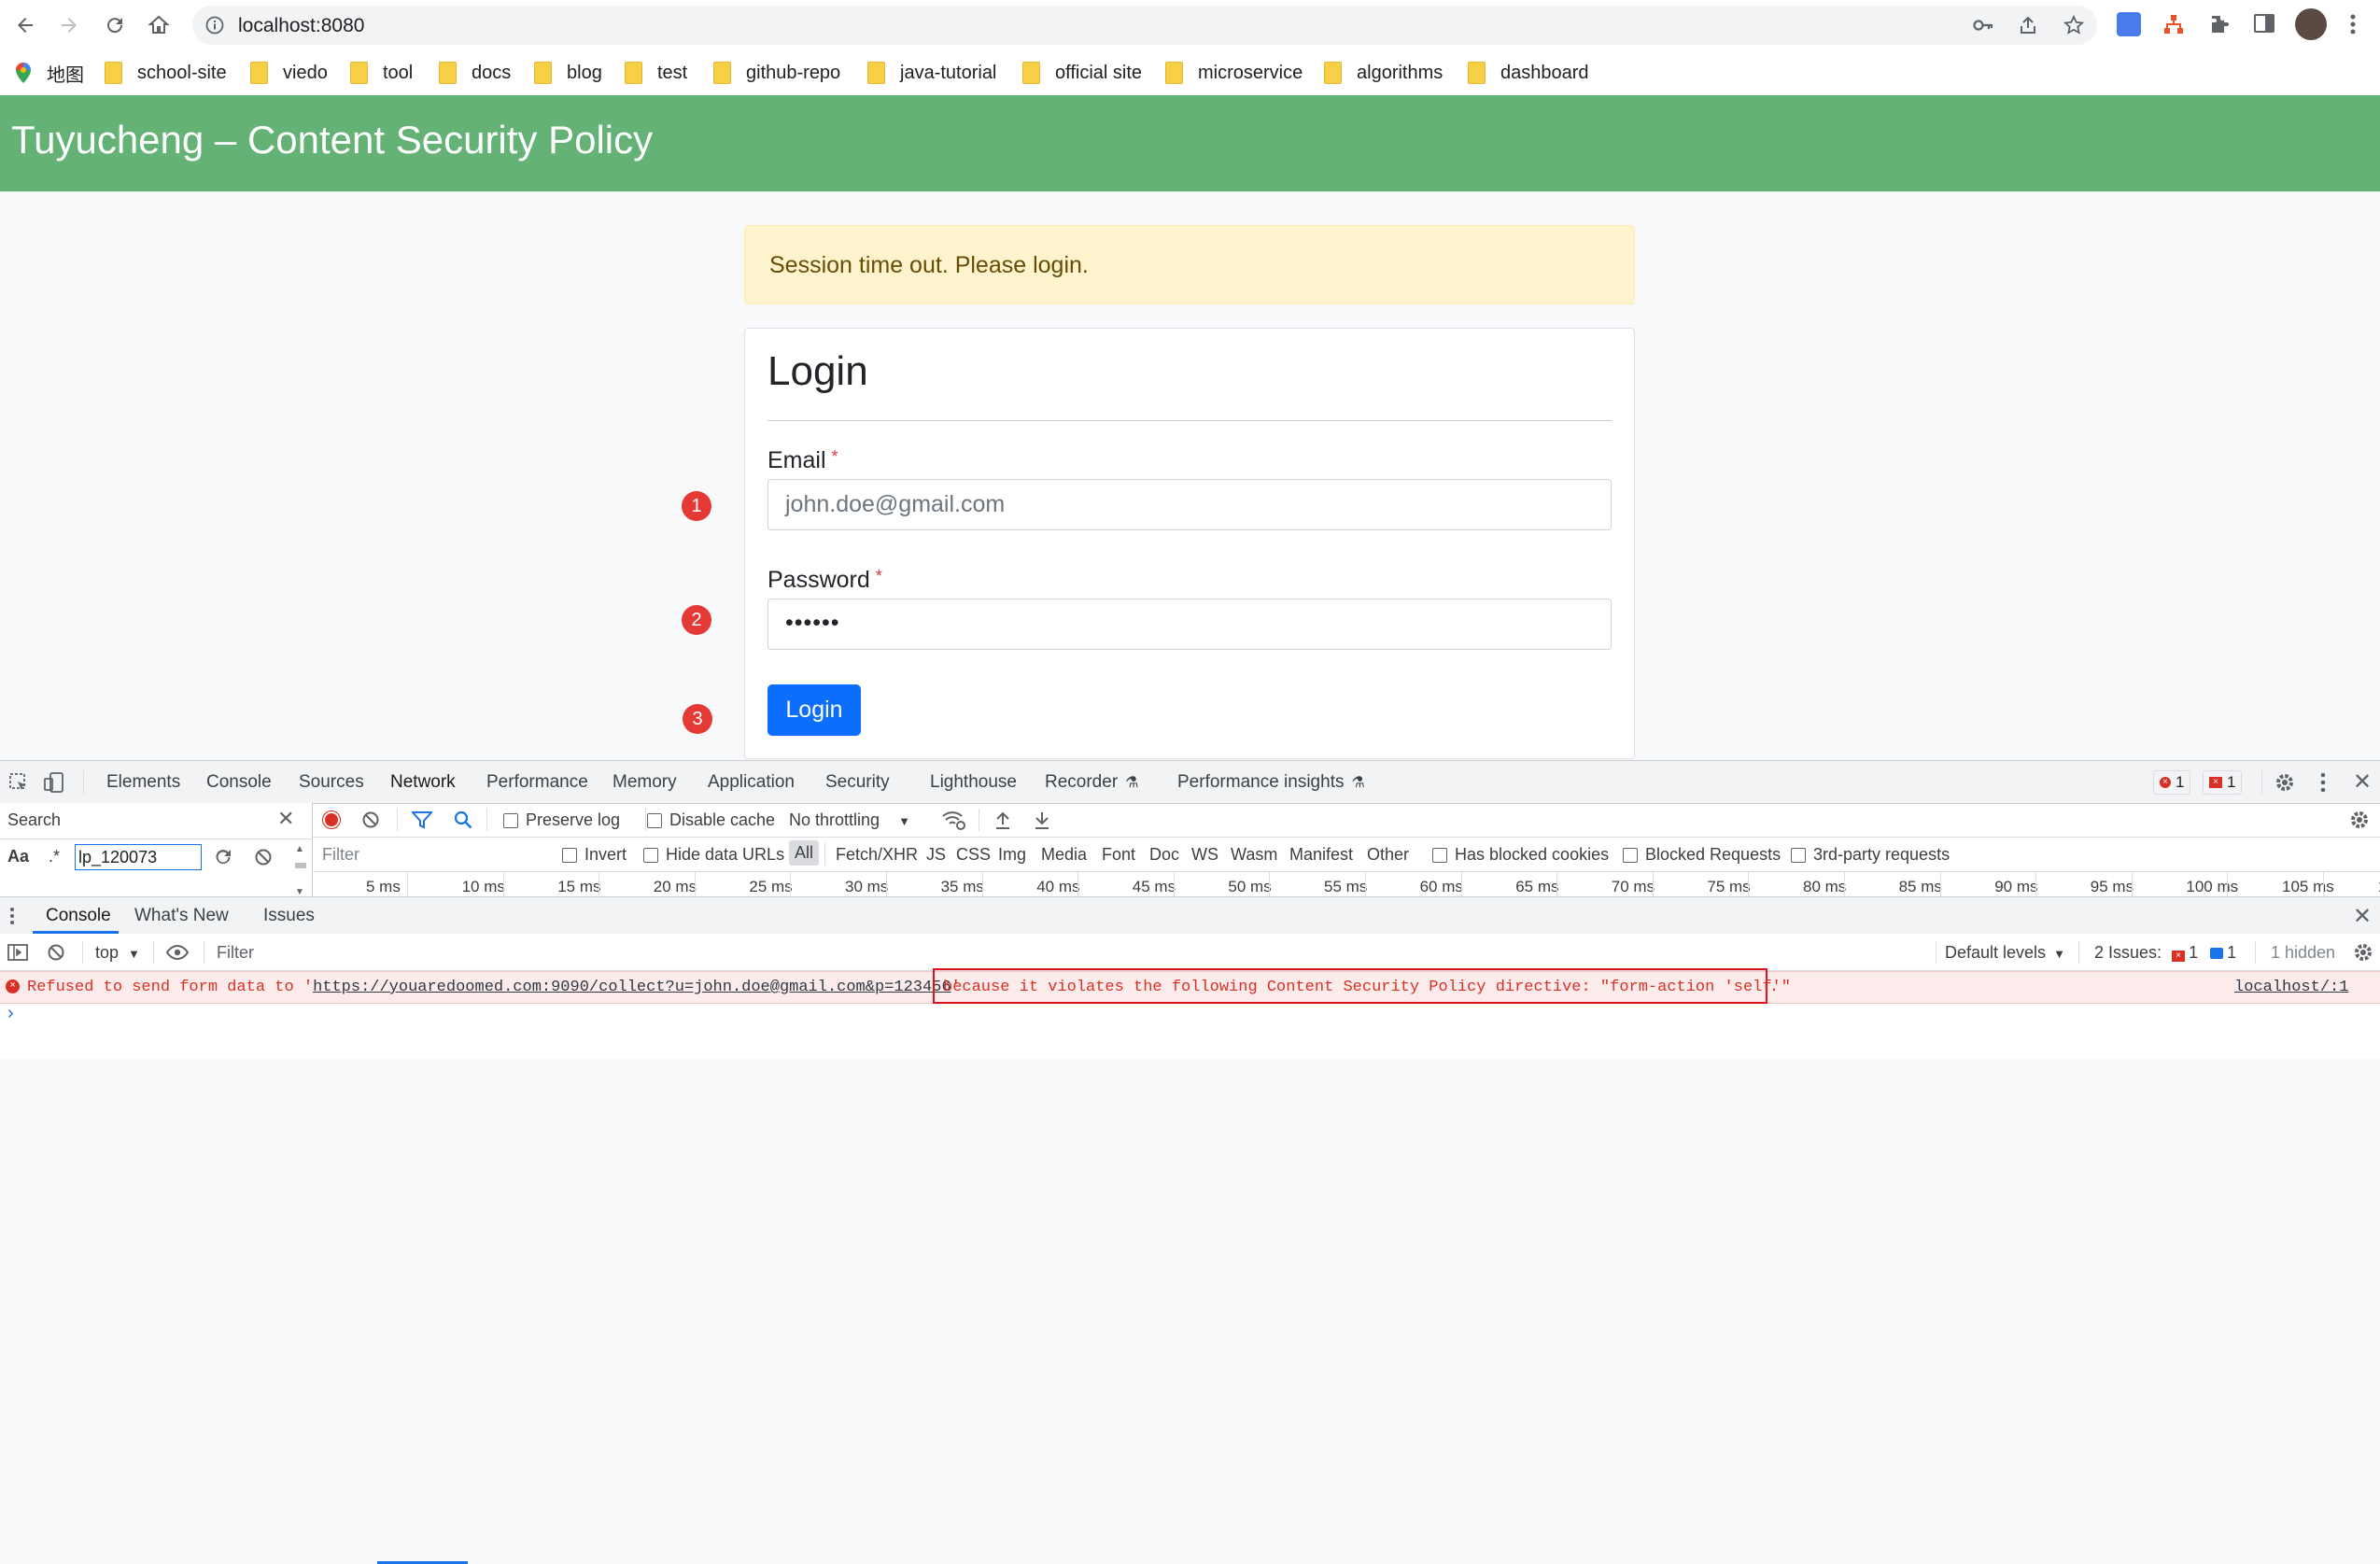 This screenshot has width=2380, height=1564. Describe the element at coordinates (214, 27) in the screenshot. I see `info-icon` at that location.